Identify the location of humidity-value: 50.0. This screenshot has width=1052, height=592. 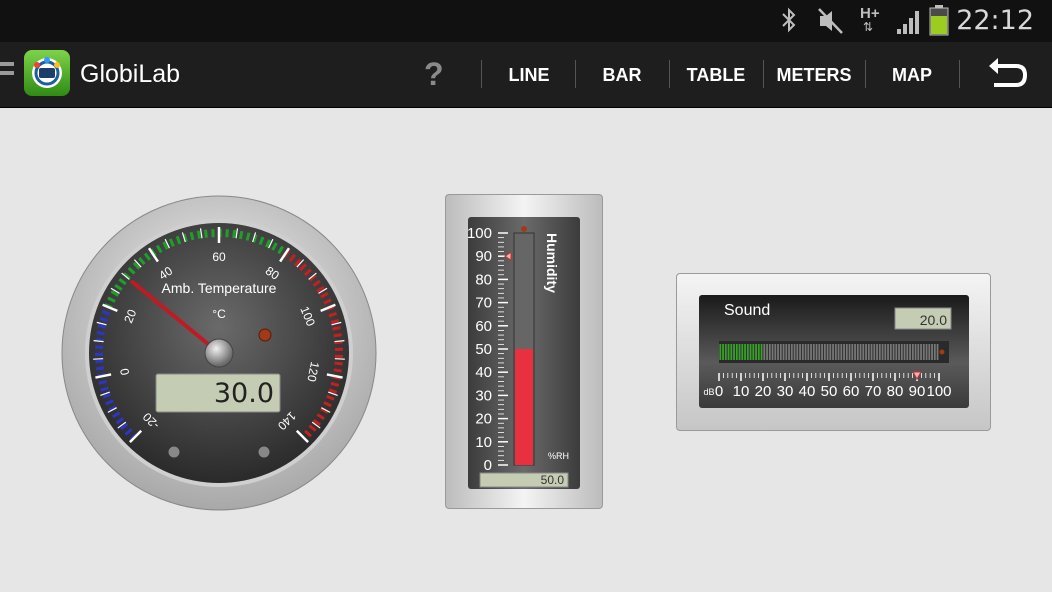
(553, 480).